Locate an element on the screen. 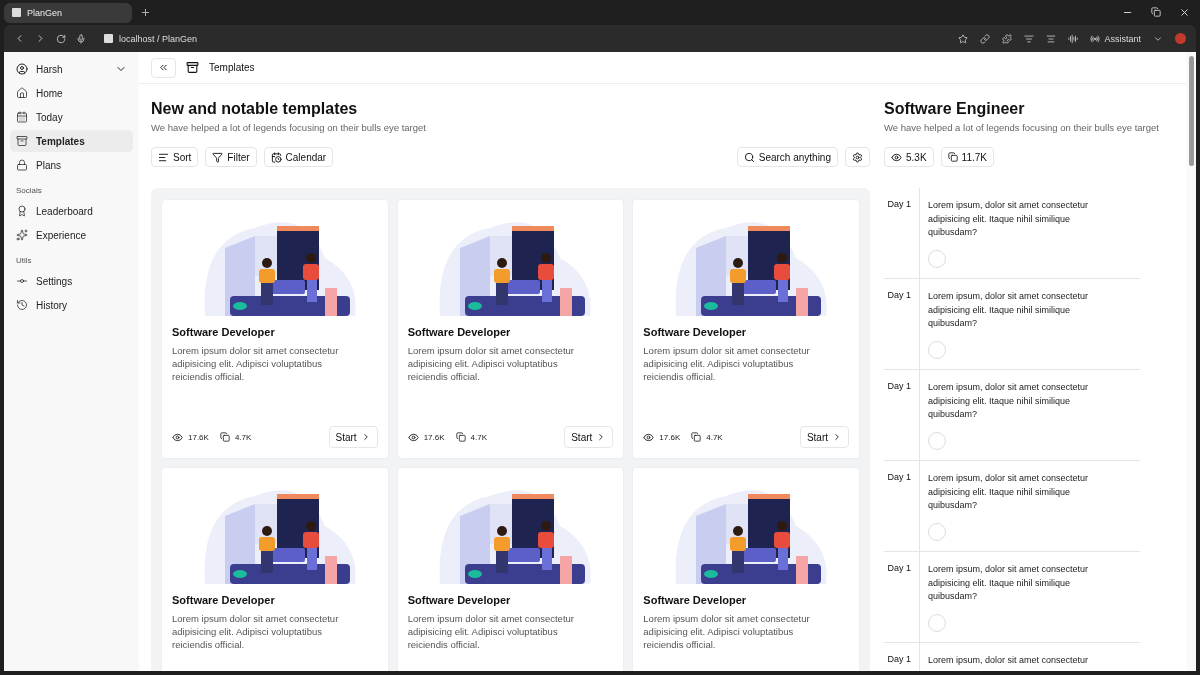  views-button: 5.3K is located at coordinates (909, 157).